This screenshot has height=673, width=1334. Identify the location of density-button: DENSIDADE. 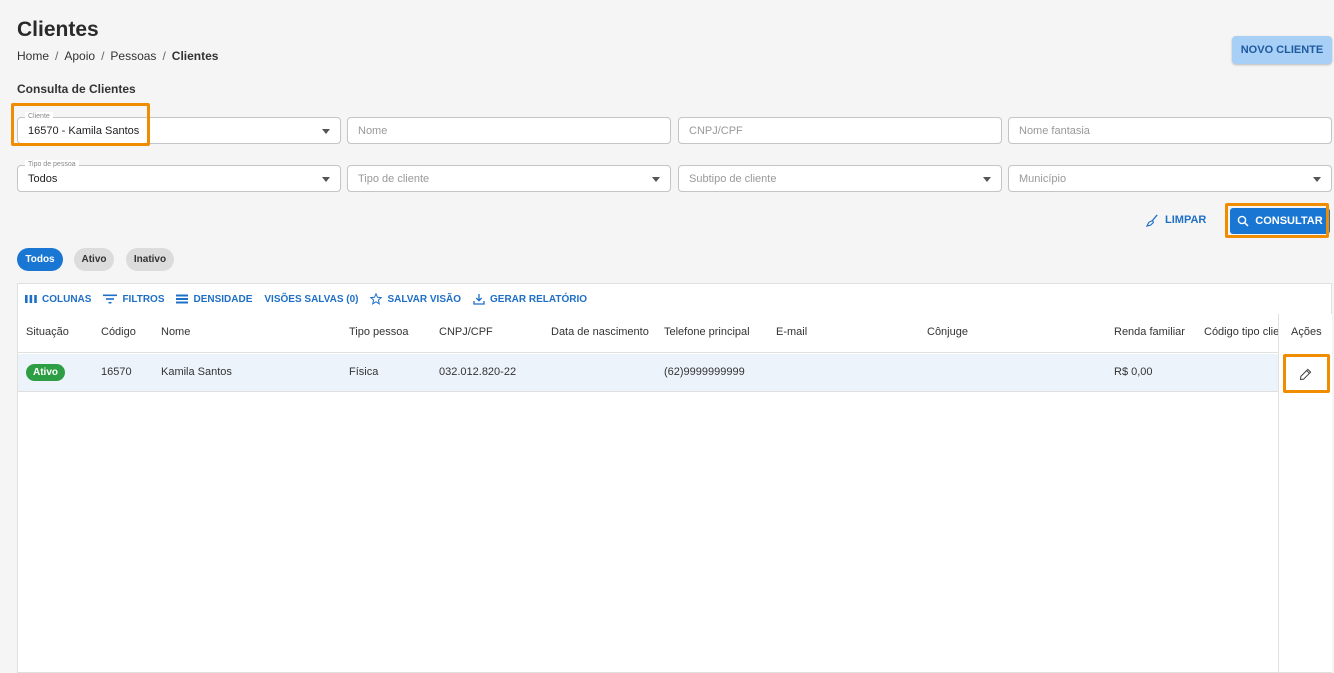
(214, 299).